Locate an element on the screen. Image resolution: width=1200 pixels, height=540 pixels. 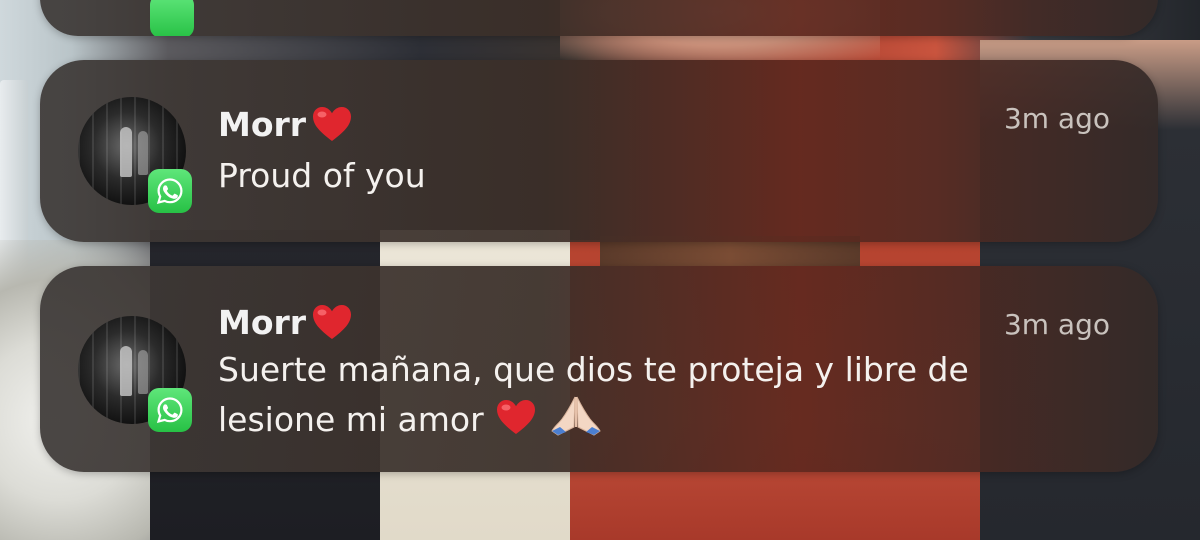
notification-partial is located at coordinates (599, 18).